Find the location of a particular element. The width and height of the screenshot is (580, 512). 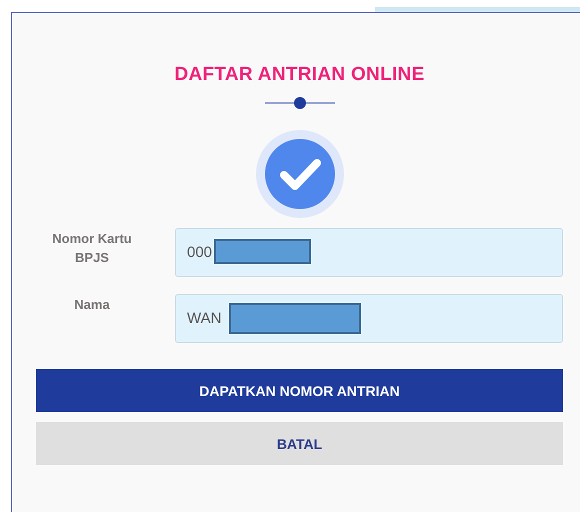

divider-dot-icon is located at coordinates (299, 103).